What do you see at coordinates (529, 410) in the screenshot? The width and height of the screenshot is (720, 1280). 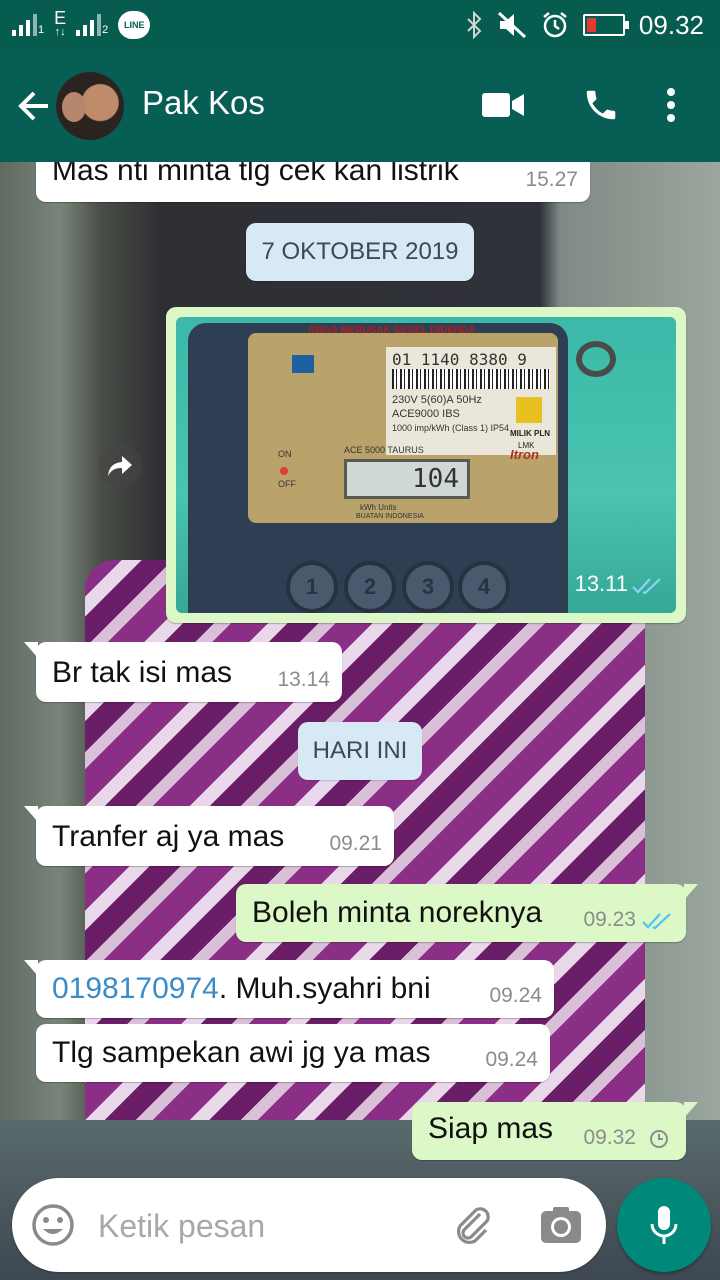 I see `pln-logo-icon` at bounding box center [529, 410].